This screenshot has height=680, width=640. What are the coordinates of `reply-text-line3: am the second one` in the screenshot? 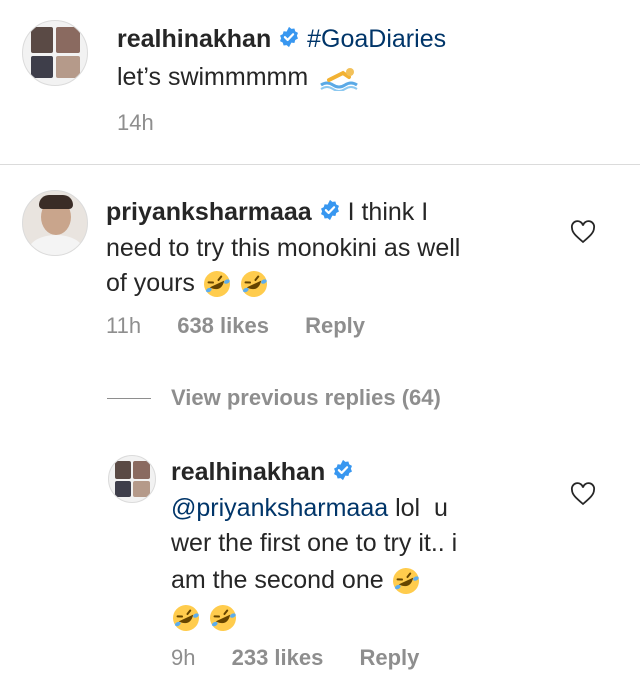 It's located at (277, 579).